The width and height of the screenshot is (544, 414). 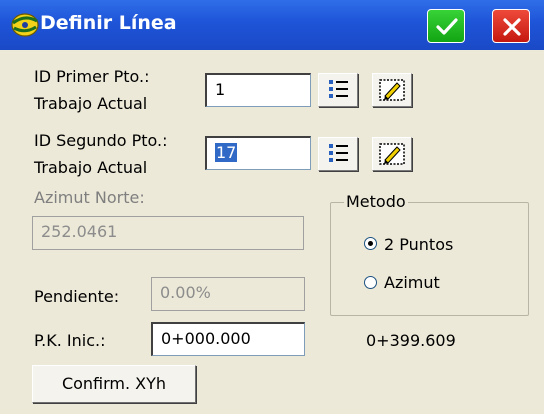 I want to click on title-bar: Definir Línea, so click(x=272, y=25).